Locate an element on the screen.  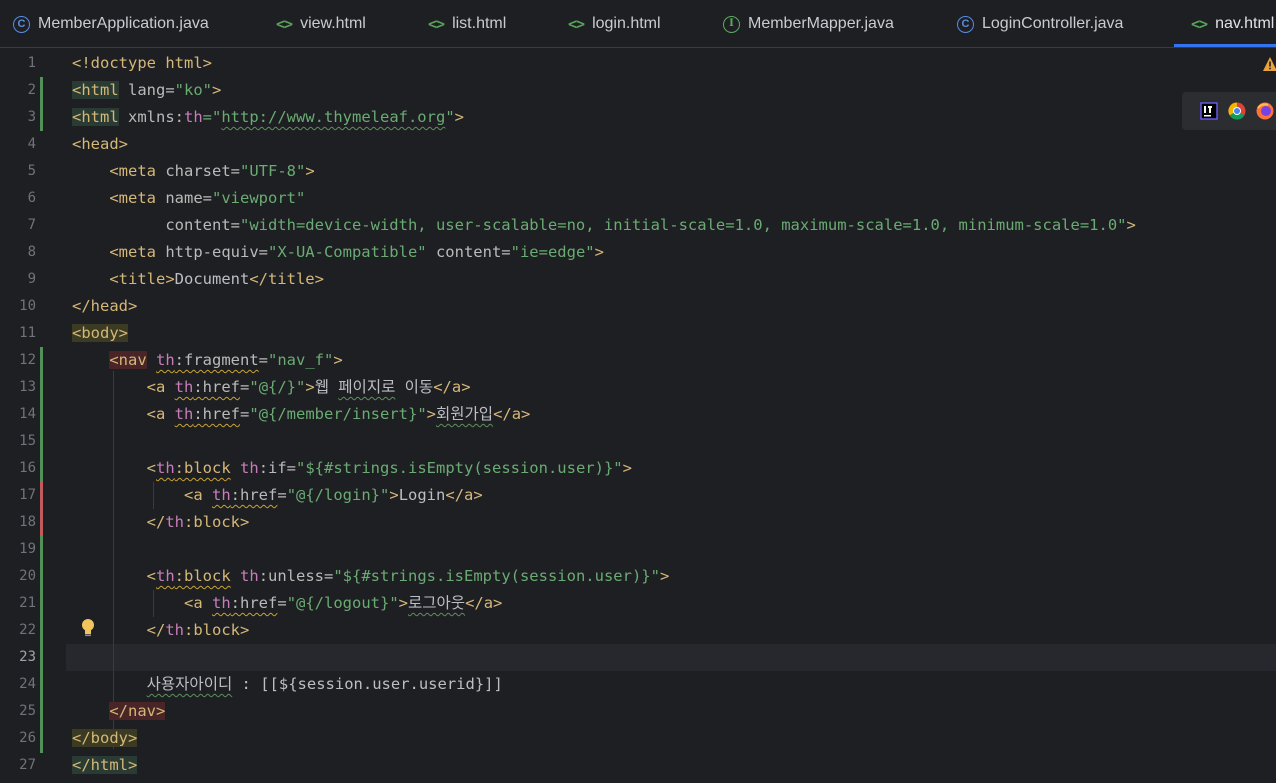
code-line-14: <a th:href="@{/member/insert}">회원가입</a> is located at coordinates (301, 414).